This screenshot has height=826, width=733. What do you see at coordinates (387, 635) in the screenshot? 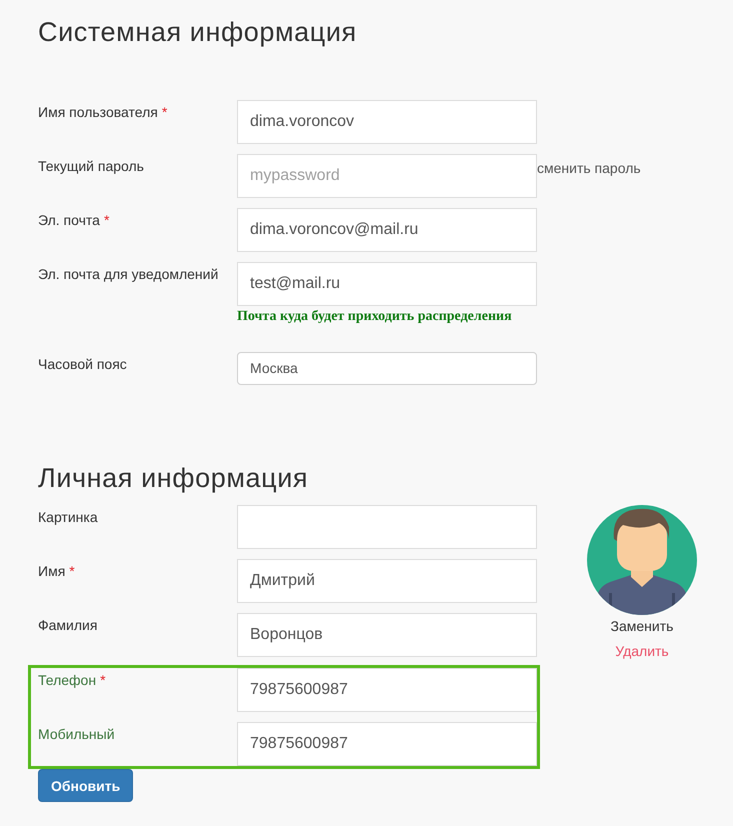
I see `text-field: Воронцов` at bounding box center [387, 635].